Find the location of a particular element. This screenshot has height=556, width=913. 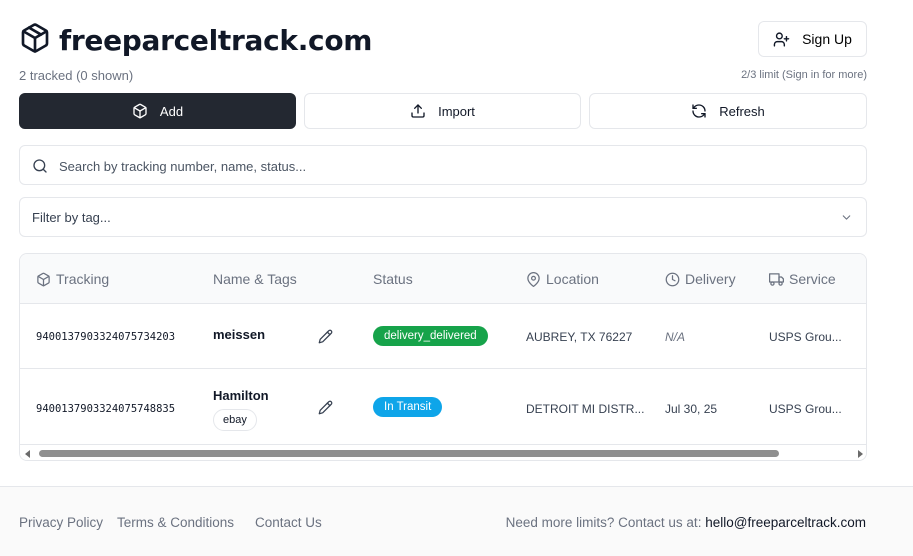

scroll-right-icon is located at coordinates (860, 454).